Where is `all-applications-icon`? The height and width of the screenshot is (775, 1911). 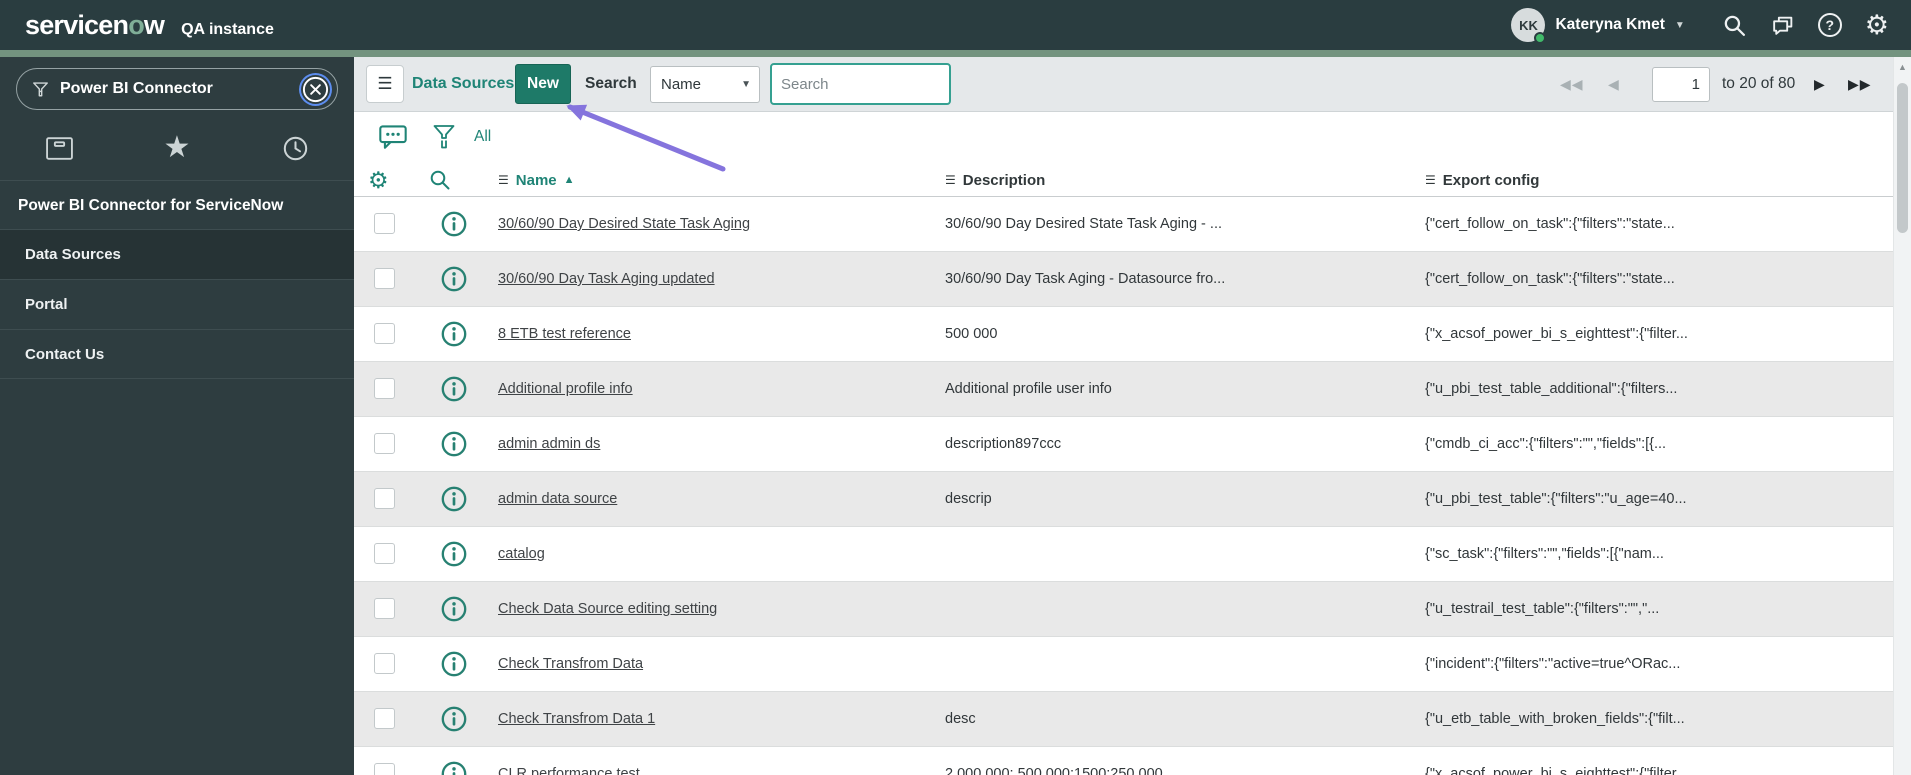
all-applications-icon is located at coordinates (59, 148).